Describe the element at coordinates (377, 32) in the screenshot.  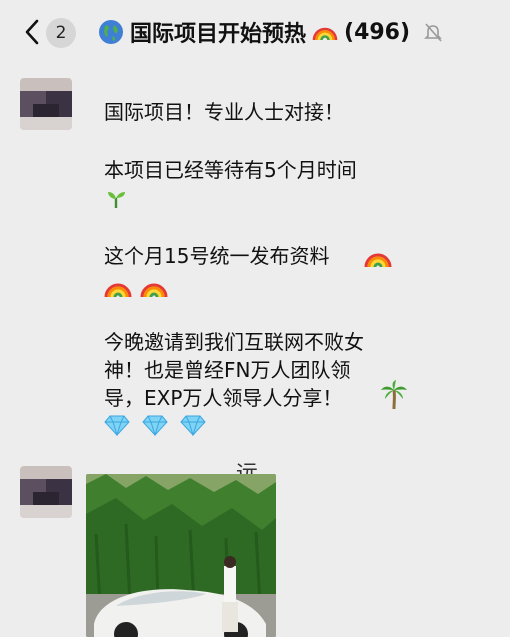
I see `member-count: (496)` at that location.